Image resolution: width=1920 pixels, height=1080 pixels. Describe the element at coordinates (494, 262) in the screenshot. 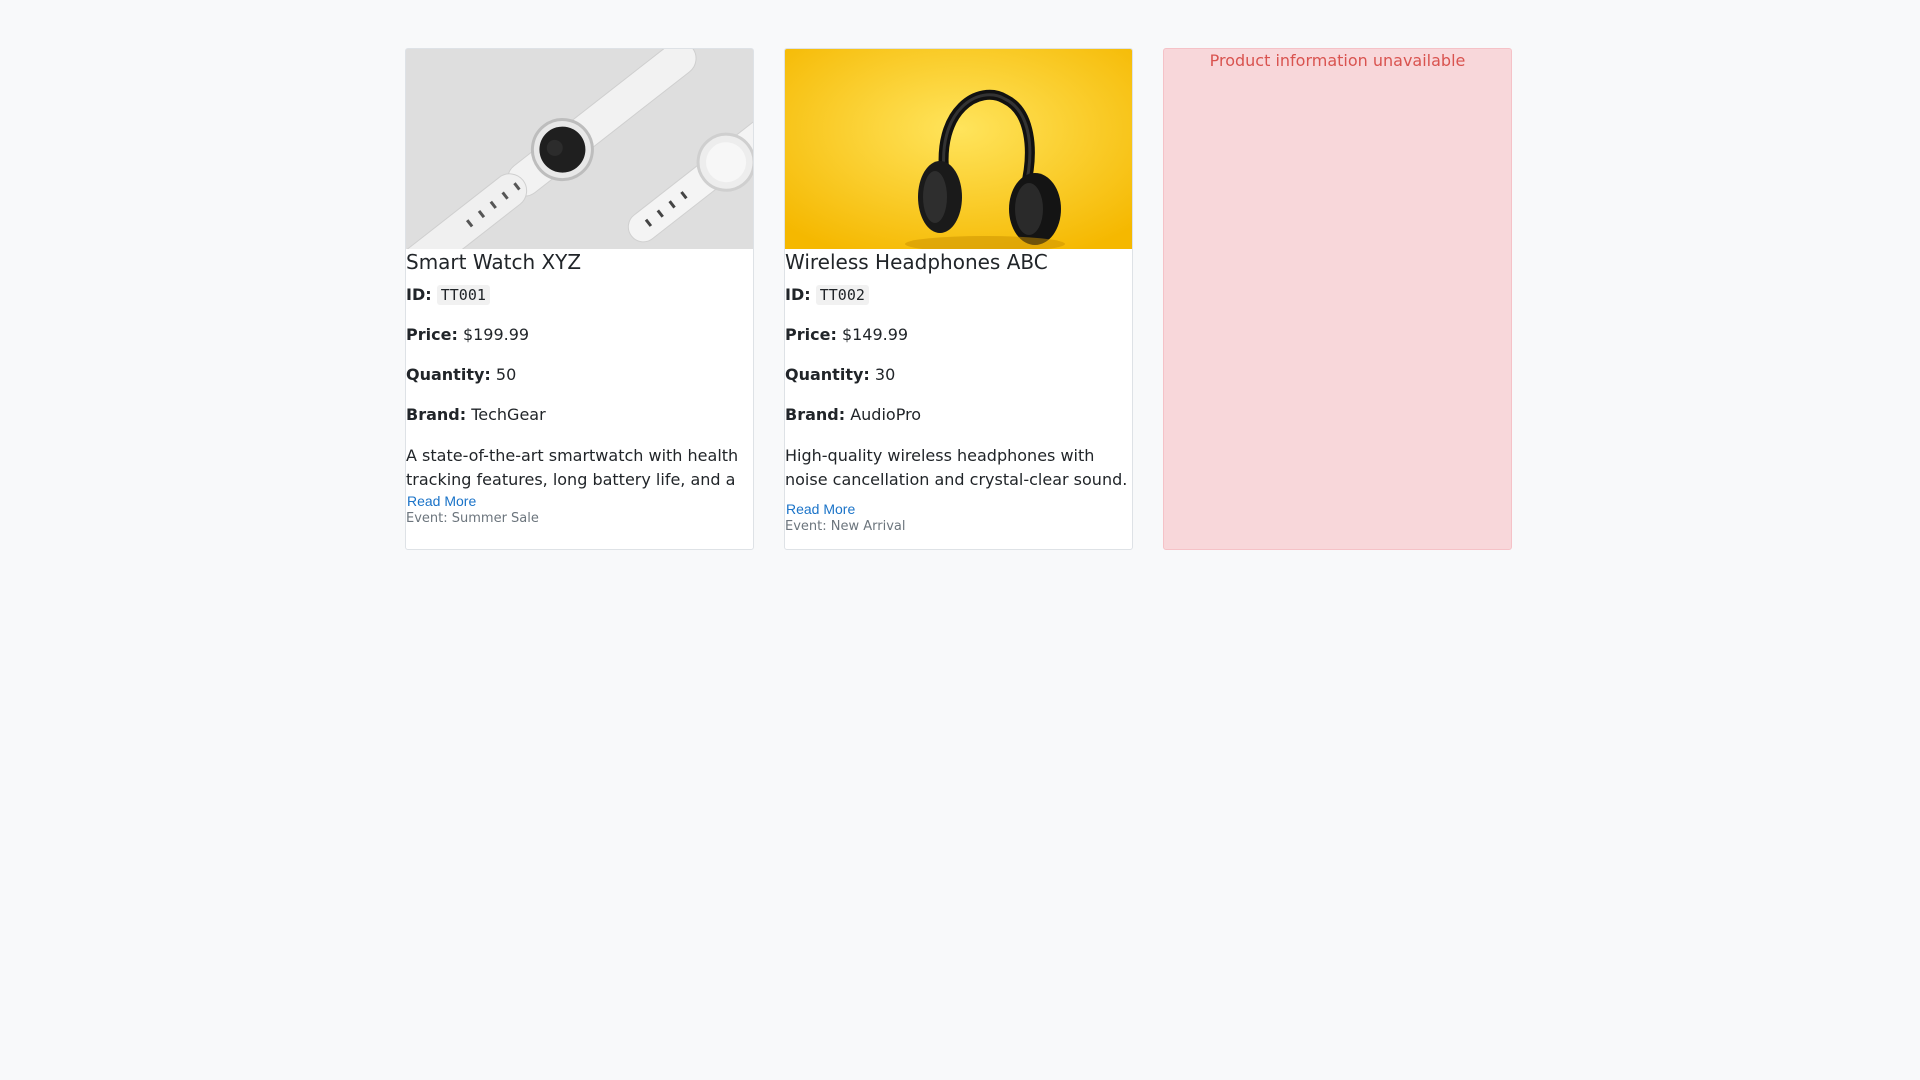

I see `product-title: Smart Watch XYZ` at that location.